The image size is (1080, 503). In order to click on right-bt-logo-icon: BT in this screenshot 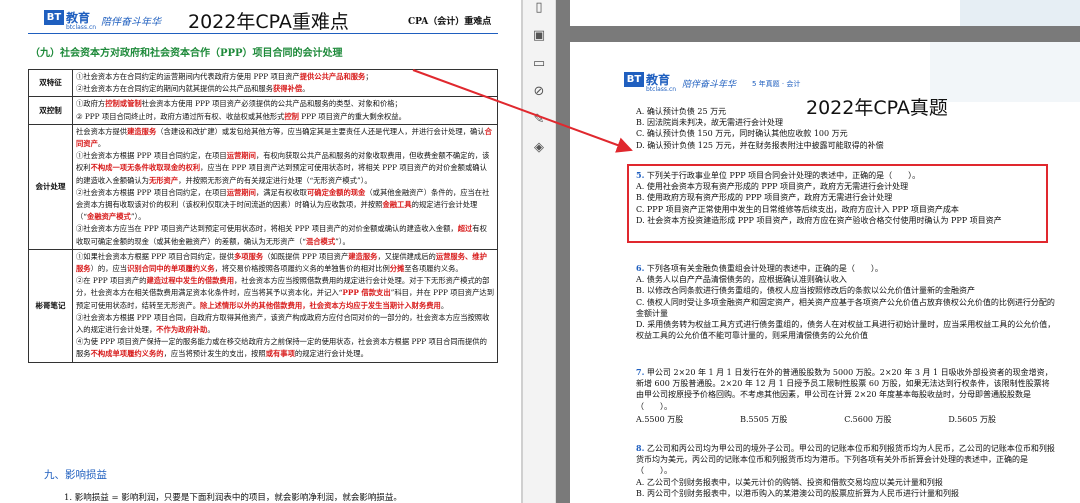, I will do `click(634, 79)`.